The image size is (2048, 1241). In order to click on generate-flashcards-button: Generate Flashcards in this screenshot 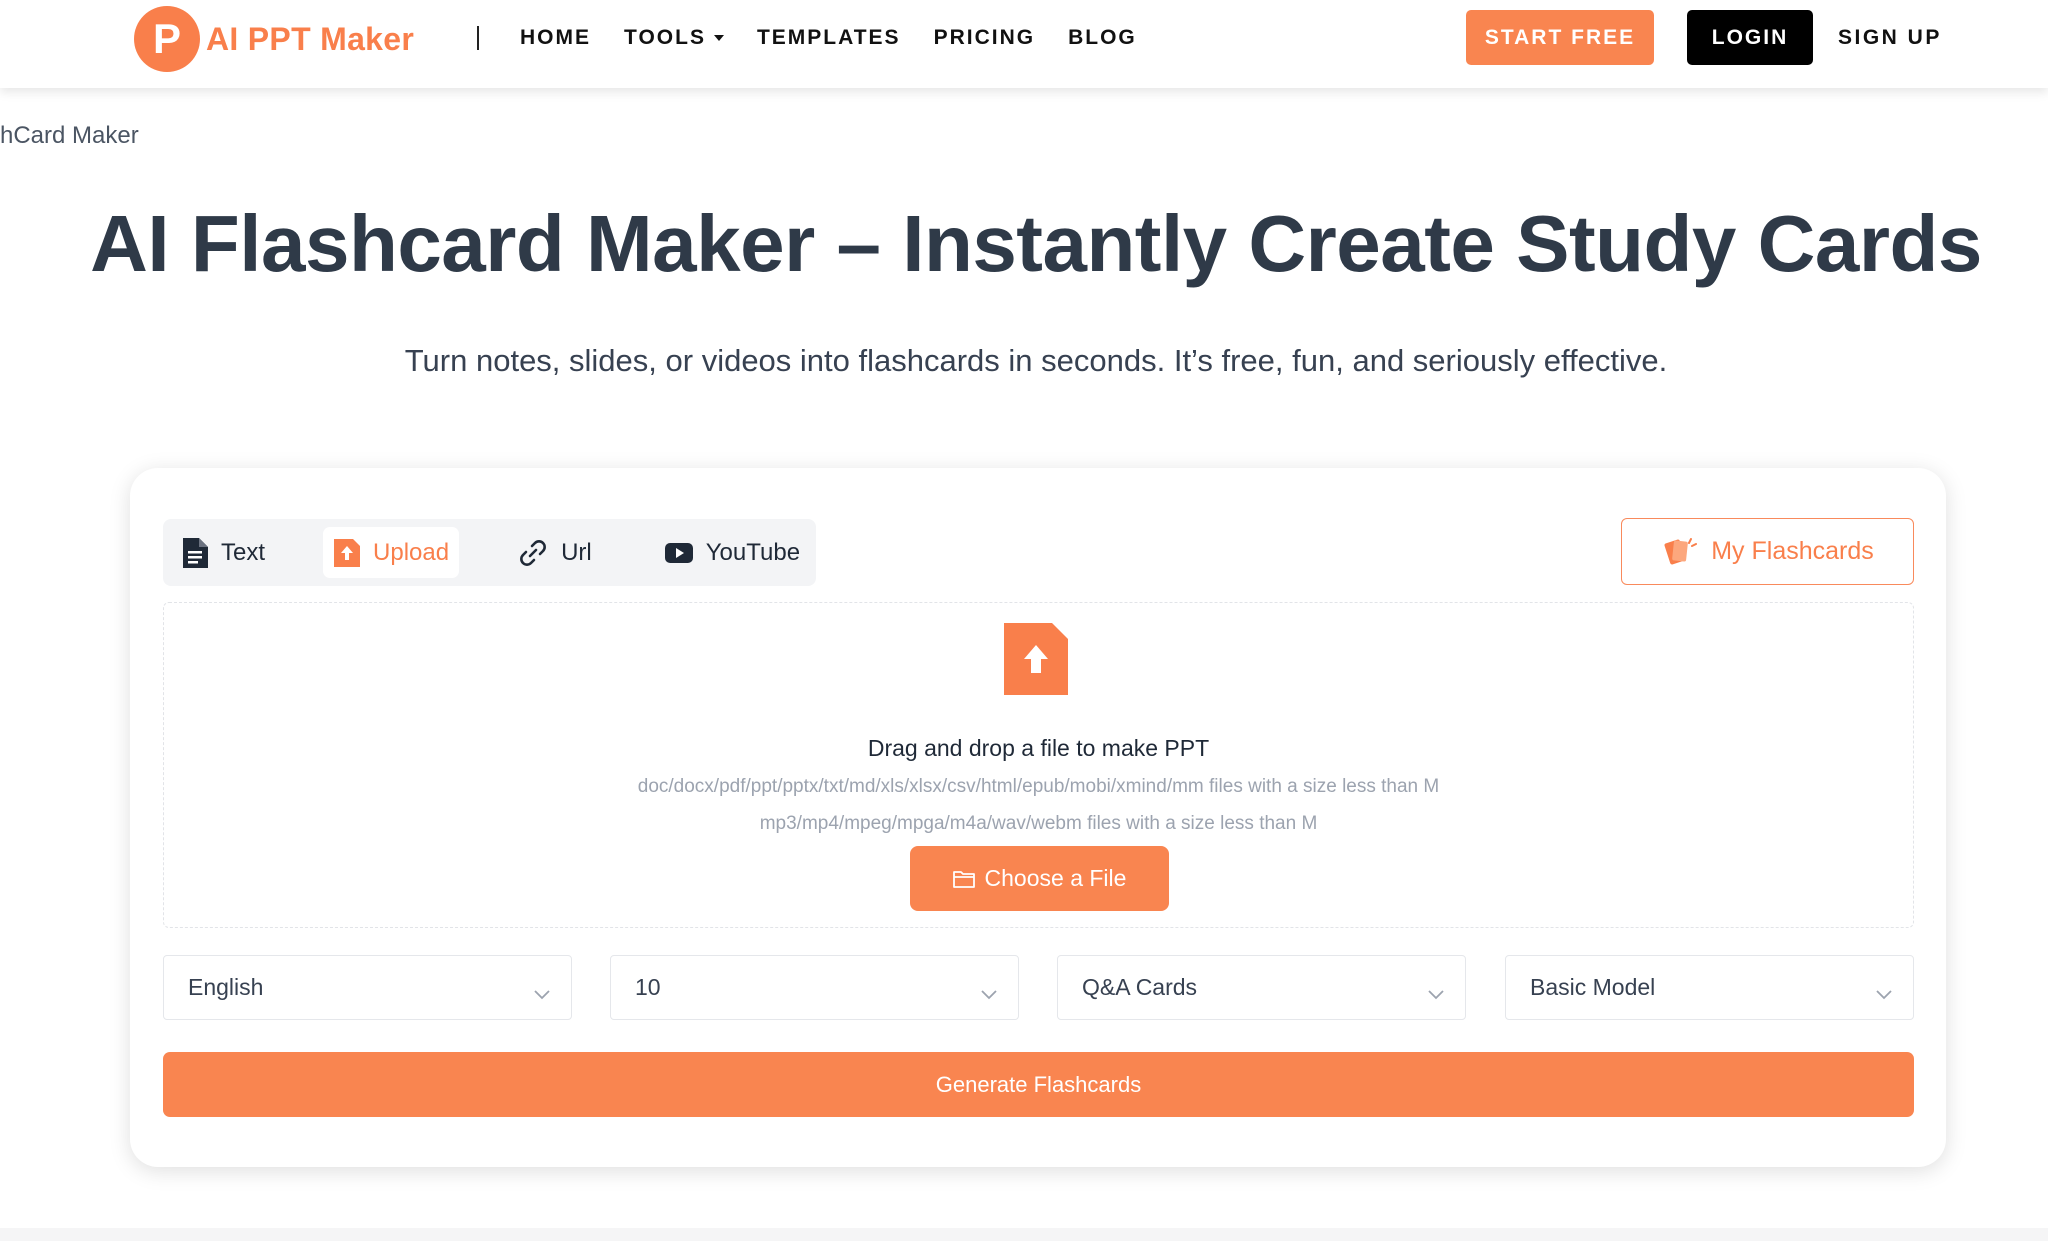, I will do `click(1038, 1084)`.